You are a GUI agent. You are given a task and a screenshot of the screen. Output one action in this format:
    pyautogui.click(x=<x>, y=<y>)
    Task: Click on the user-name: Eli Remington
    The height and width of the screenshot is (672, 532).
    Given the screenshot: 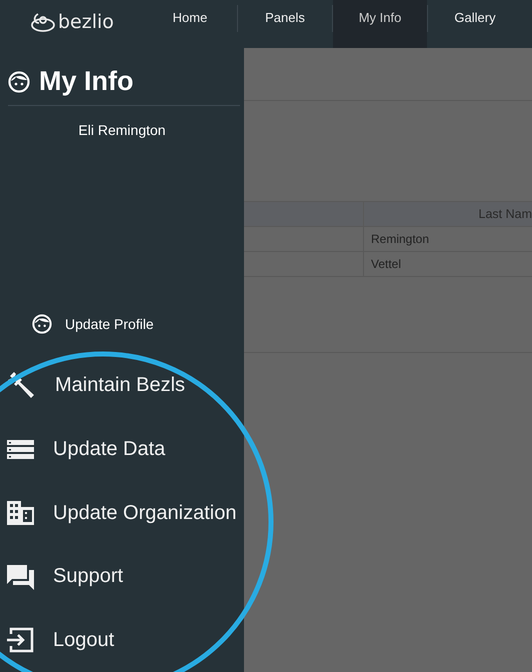 What is the action you would take?
    pyautogui.click(x=122, y=131)
    